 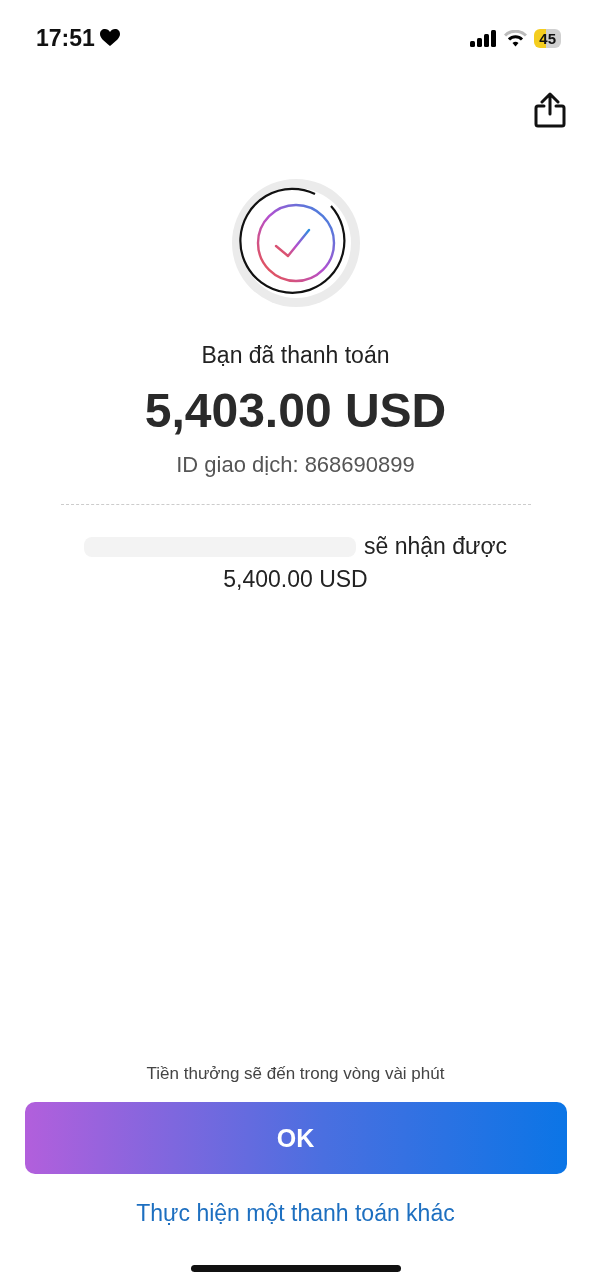 What do you see at coordinates (295, 465) in the screenshot?
I see `transaction-id: ID giao dịch: 868690899` at bounding box center [295, 465].